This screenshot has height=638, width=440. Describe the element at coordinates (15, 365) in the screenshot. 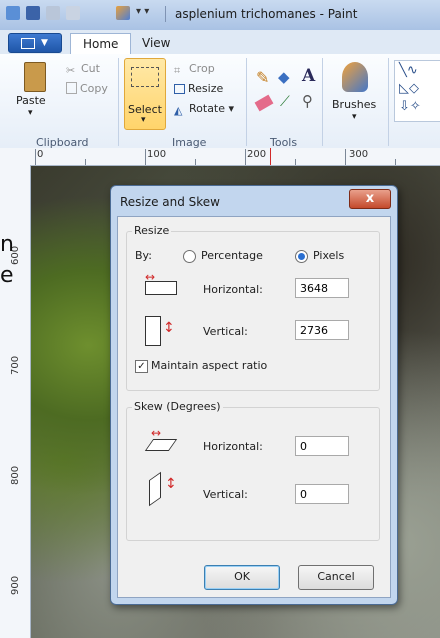

I see `ruler-label: 700` at that location.